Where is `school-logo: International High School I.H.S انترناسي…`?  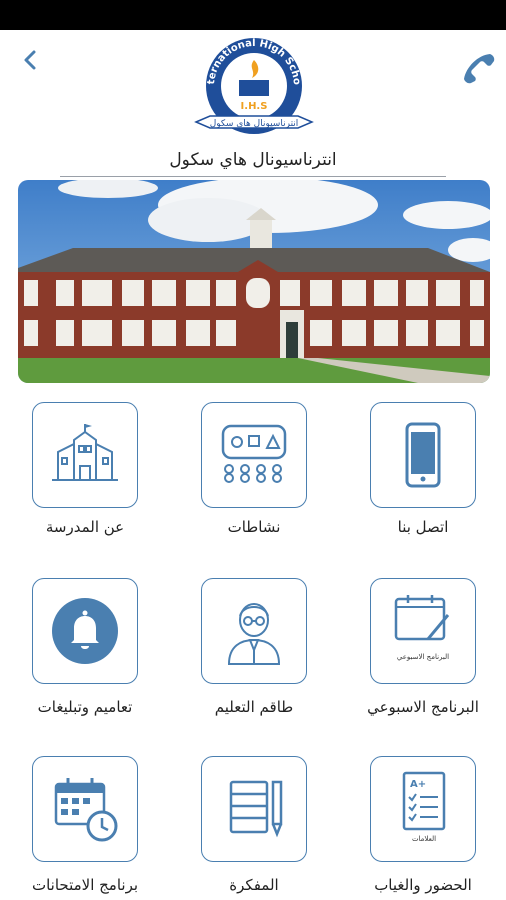 school-logo: International High School I.H.S انترناسي… is located at coordinates (252, 86).